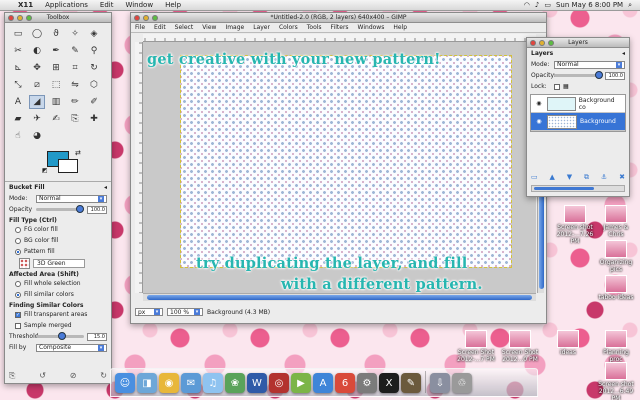 The width and height of the screenshot is (640, 400). What do you see at coordinates (58, 18) in the screenshot?
I see `toolbox-titlebar: Toolbox` at bounding box center [58, 18].